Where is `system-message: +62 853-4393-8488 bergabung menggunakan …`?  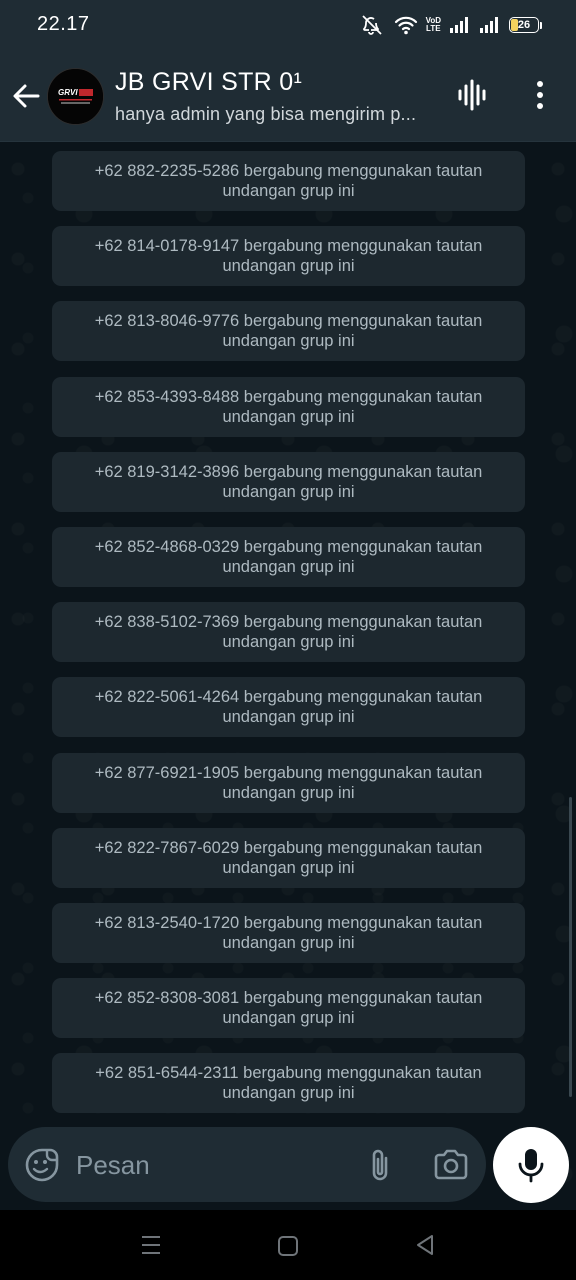
system-message: +62 853-4393-8488 bergabung menggunakan … is located at coordinates (288, 407).